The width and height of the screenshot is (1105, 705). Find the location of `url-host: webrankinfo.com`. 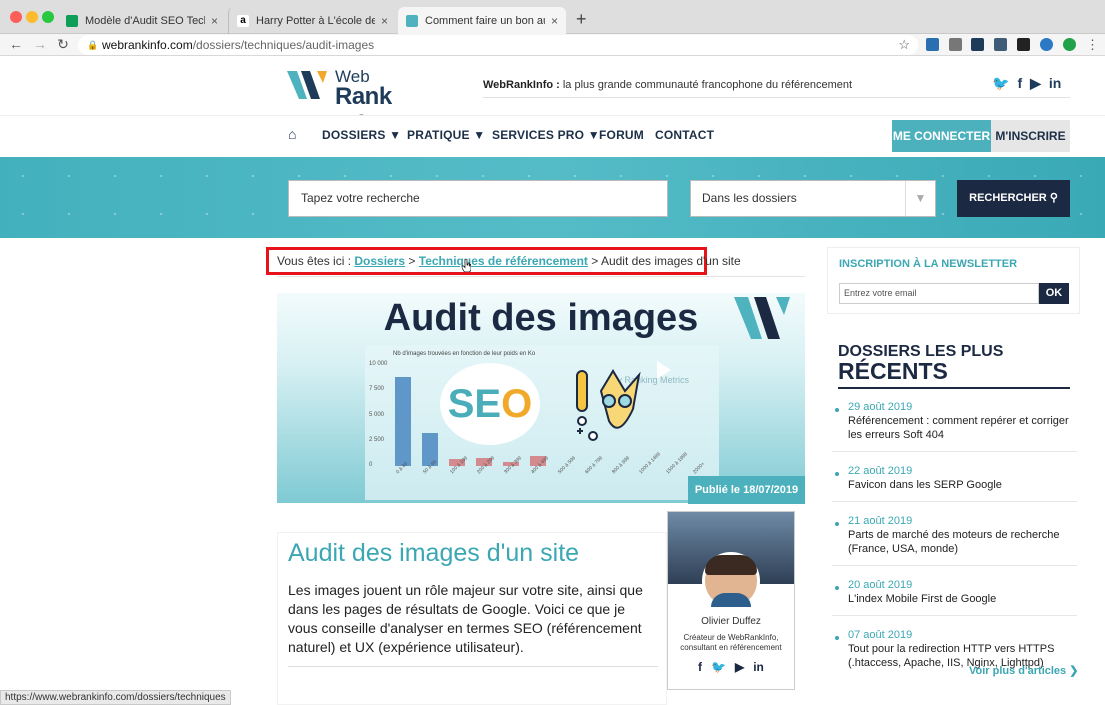

url-host: webrankinfo.com is located at coordinates (147, 45).